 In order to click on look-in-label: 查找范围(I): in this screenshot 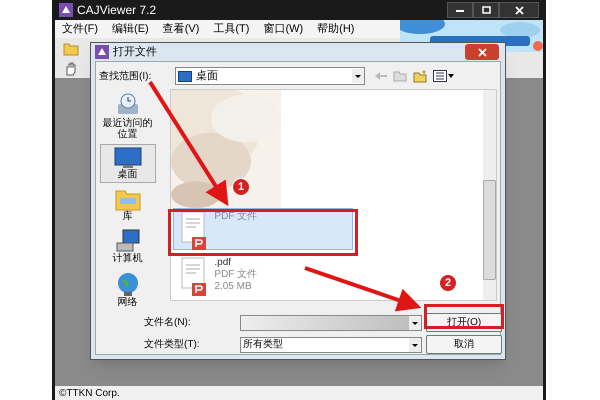, I will do `click(125, 77)`.